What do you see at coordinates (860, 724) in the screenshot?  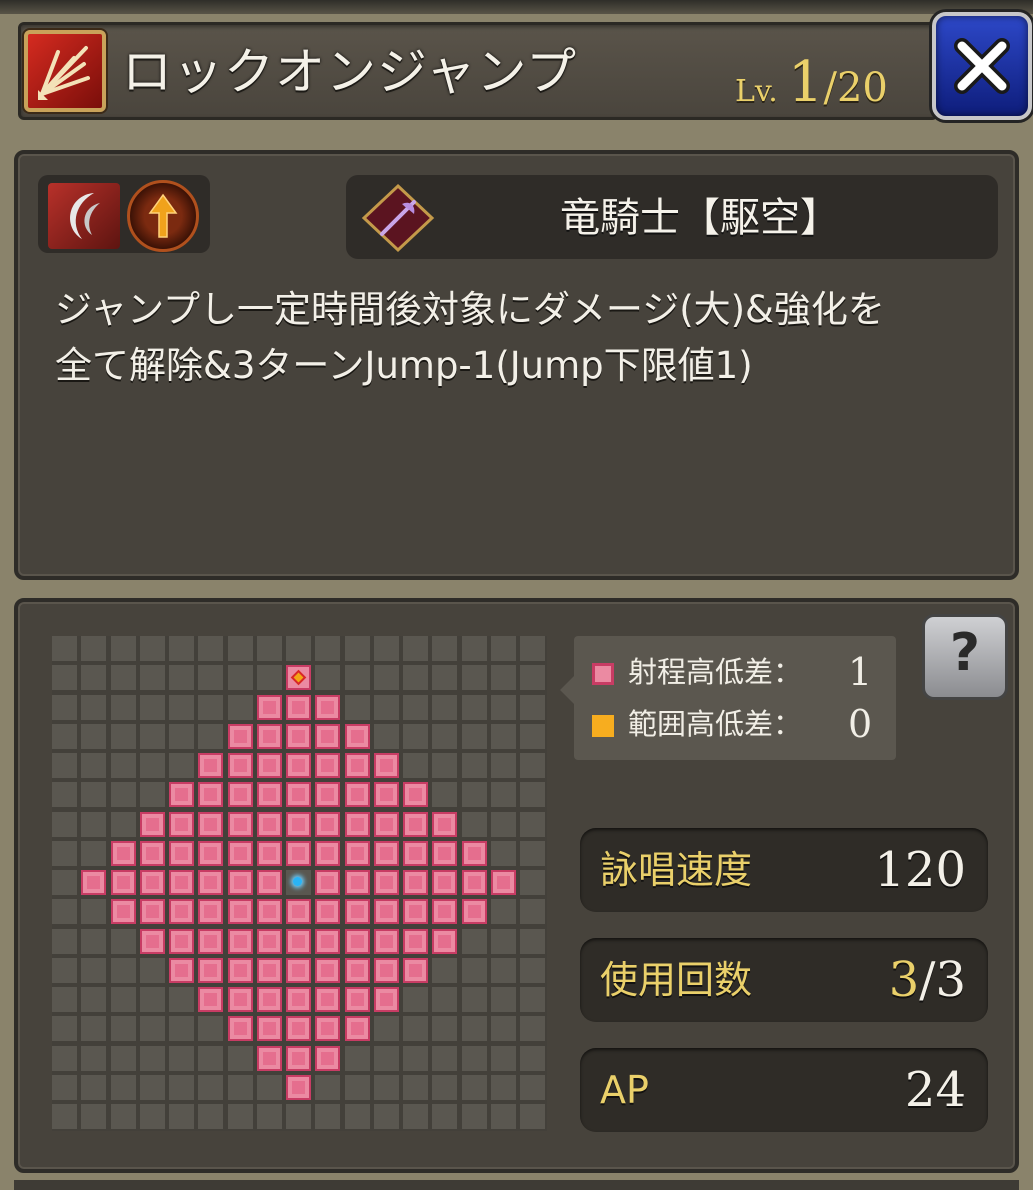 I see `legend-value: 0` at bounding box center [860, 724].